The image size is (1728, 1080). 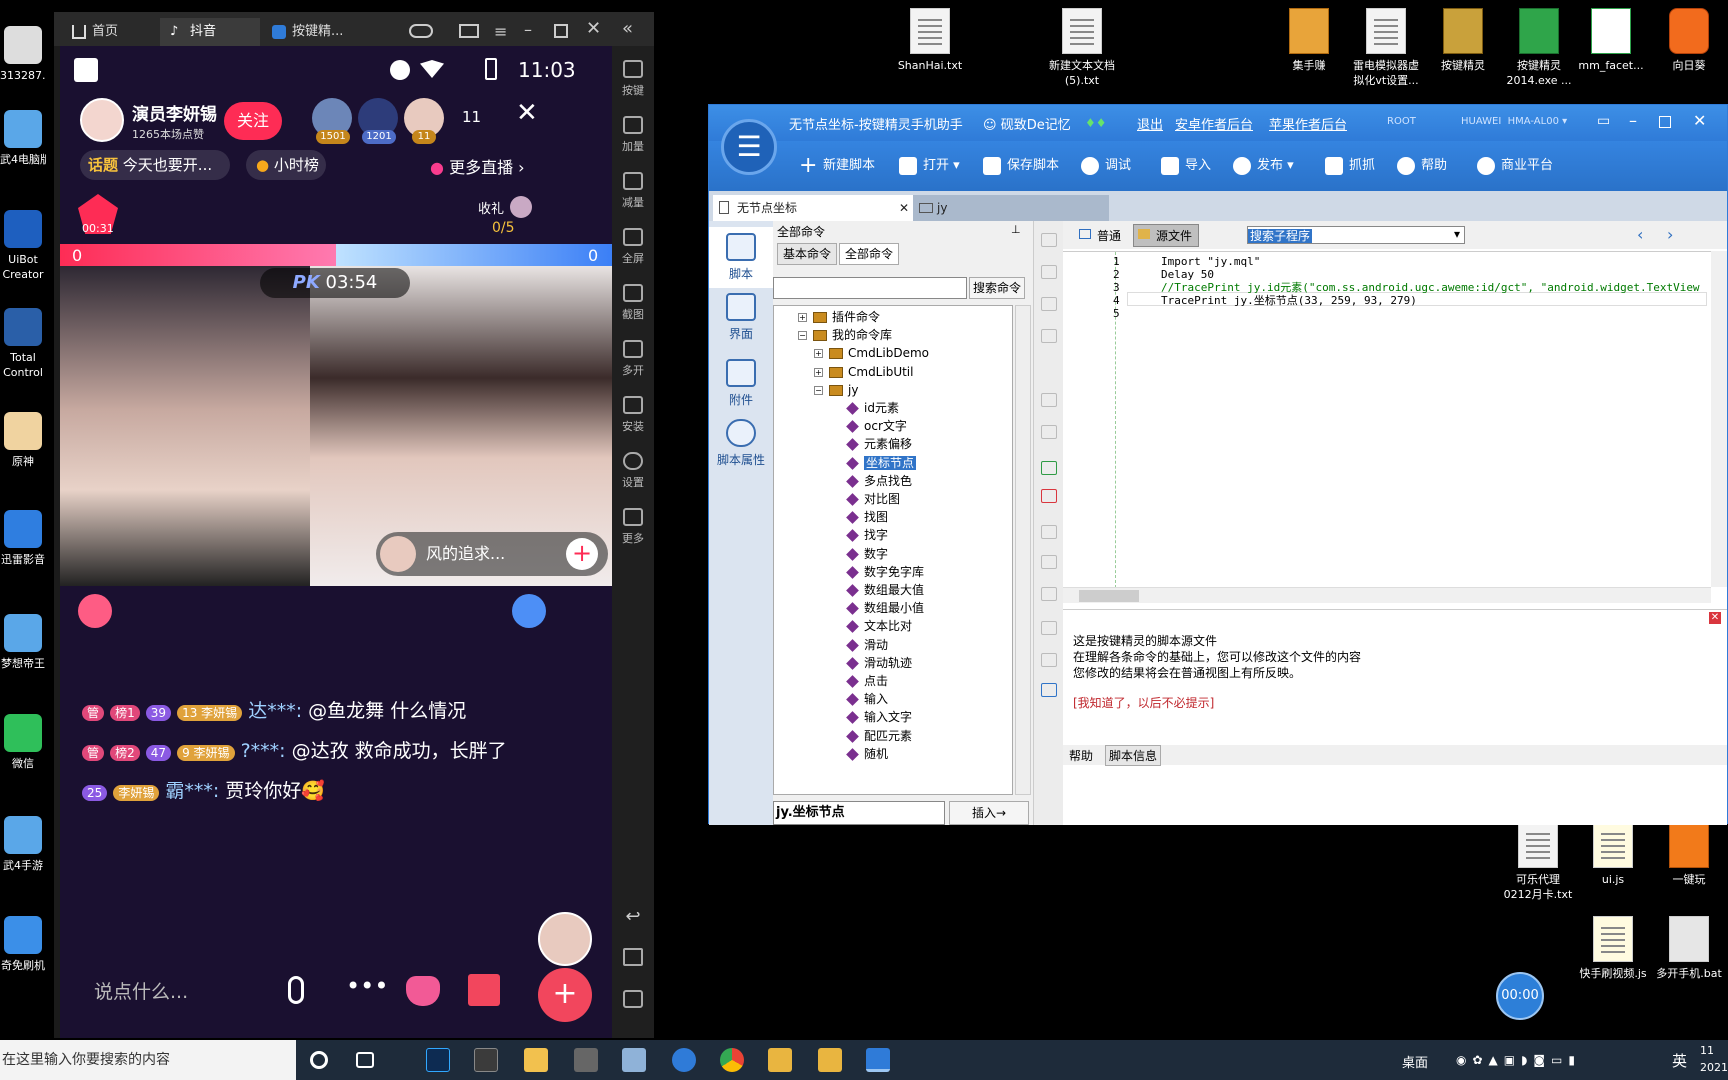 What do you see at coordinates (741, 383) in the screenshot?
I see `nav-attachment: 附件` at bounding box center [741, 383].